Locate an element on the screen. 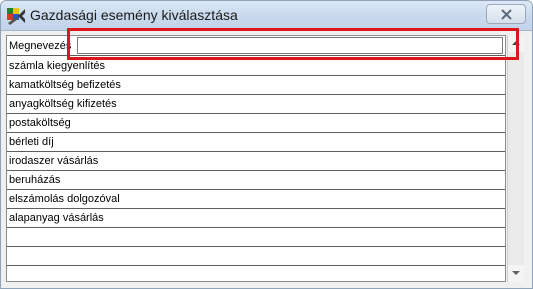 This screenshot has width=533, height=289. filter-row: Megnevezés is located at coordinates (256, 46).